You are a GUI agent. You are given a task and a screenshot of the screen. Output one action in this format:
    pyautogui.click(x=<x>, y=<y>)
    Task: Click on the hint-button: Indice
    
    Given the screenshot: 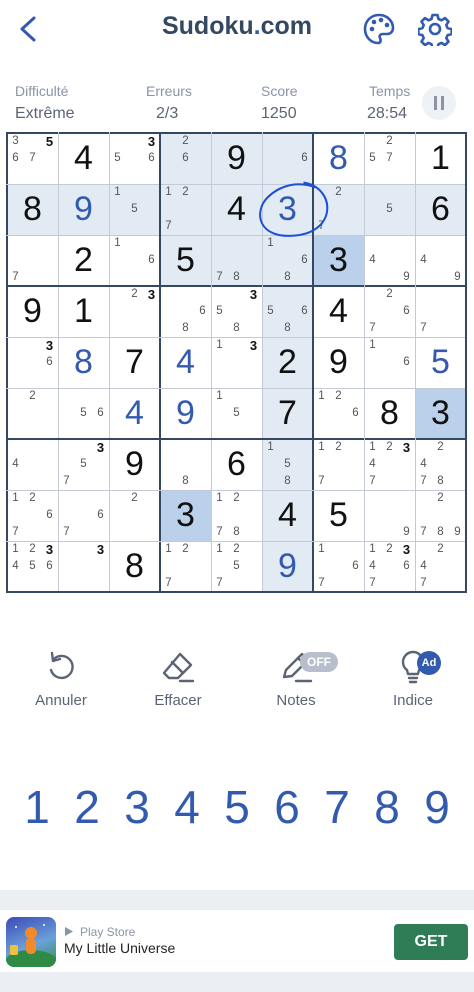 What is the action you would take?
    pyautogui.click(x=413, y=679)
    